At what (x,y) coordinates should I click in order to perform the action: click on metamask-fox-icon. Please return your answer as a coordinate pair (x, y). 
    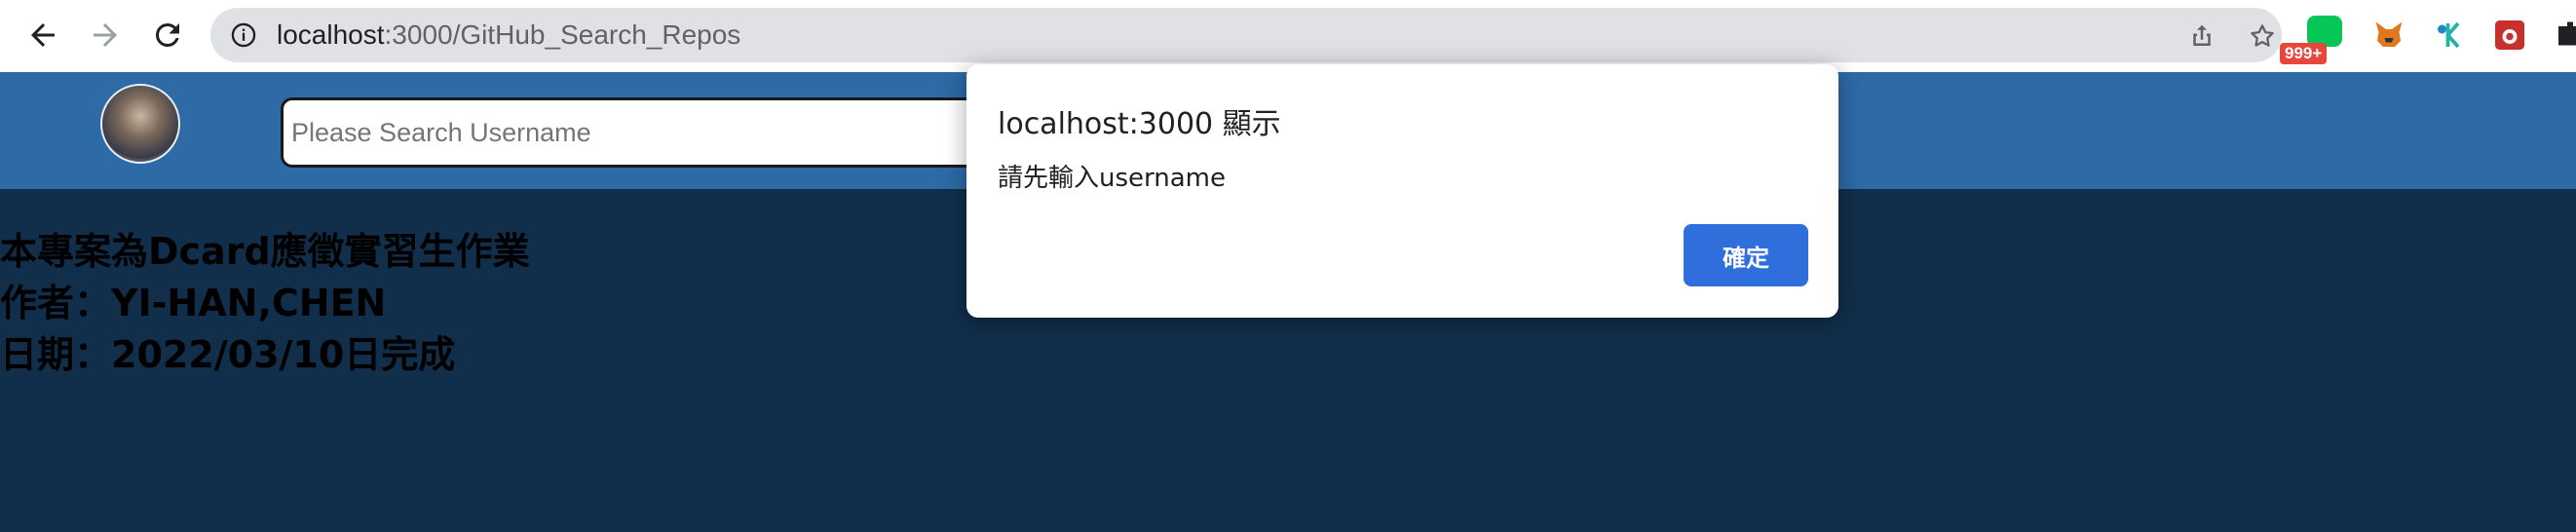
    Looking at the image, I should click on (2389, 34).